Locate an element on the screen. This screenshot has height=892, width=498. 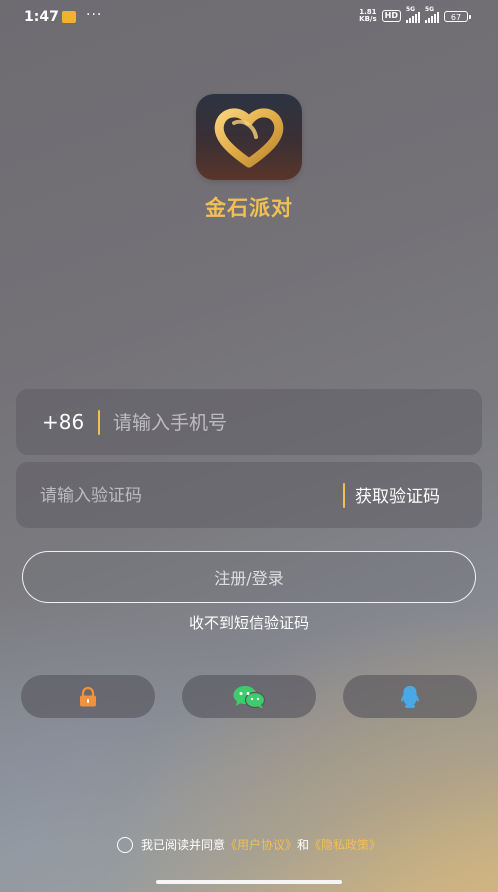
get-code-button: 获取验证码 is located at coordinates (397, 494).